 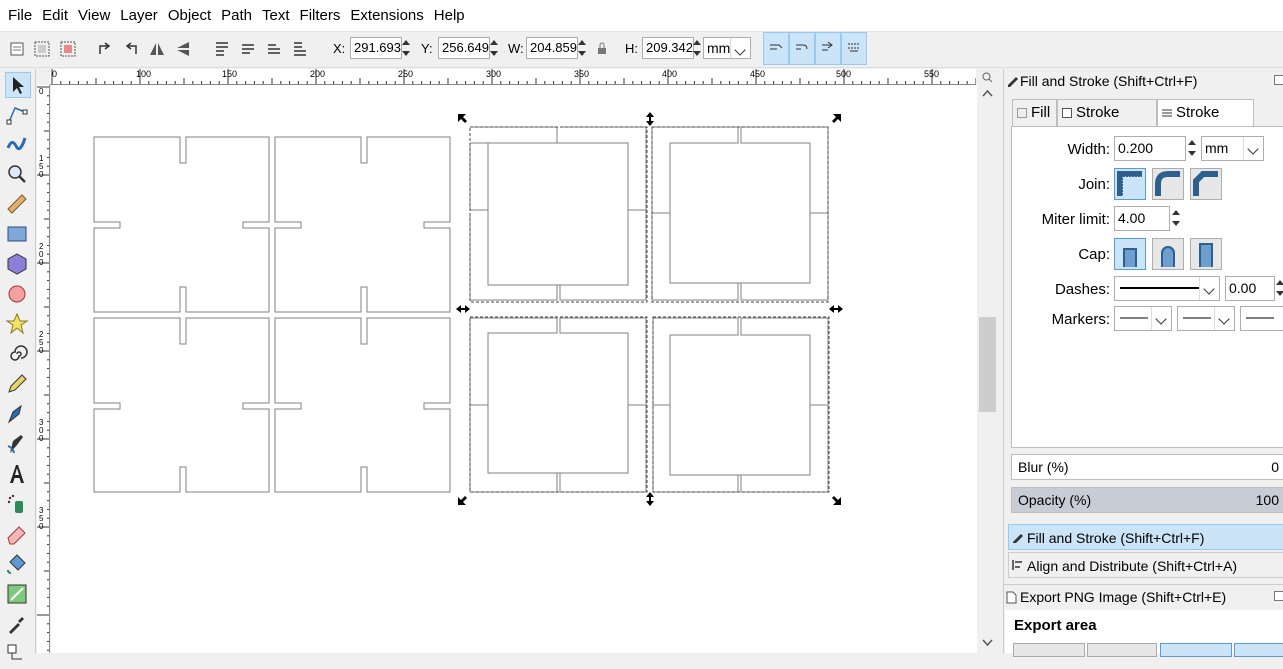 I want to click on chevron-up-icon, so click(x=987, y=93).